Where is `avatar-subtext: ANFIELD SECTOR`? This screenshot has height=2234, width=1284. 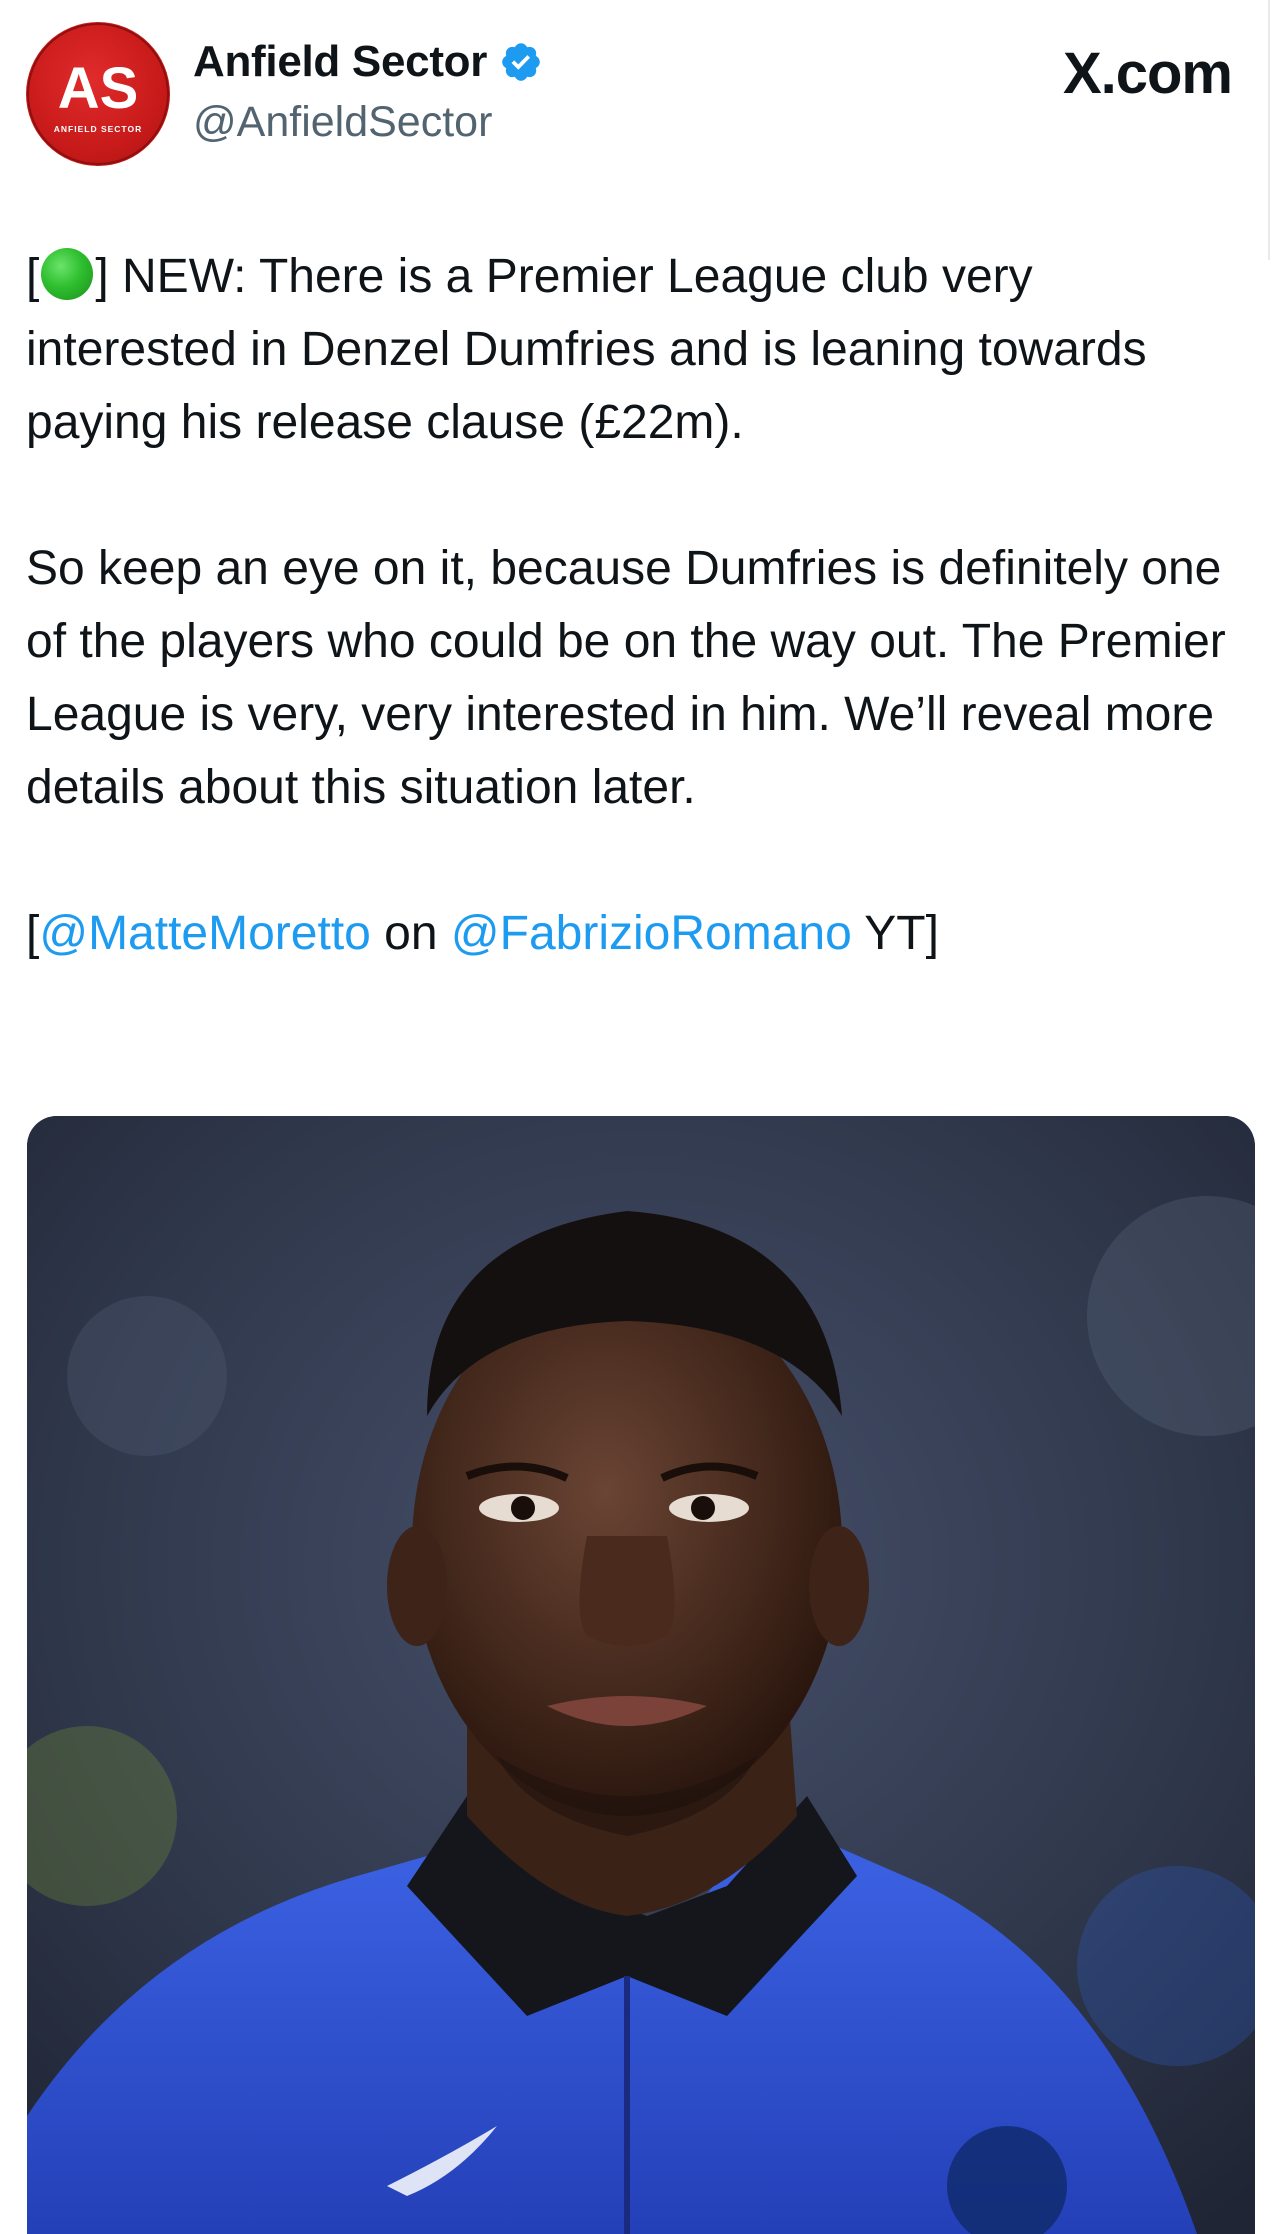 avatar-subtext: ANFIELD SECTOR is located at coordinates (98, 129).